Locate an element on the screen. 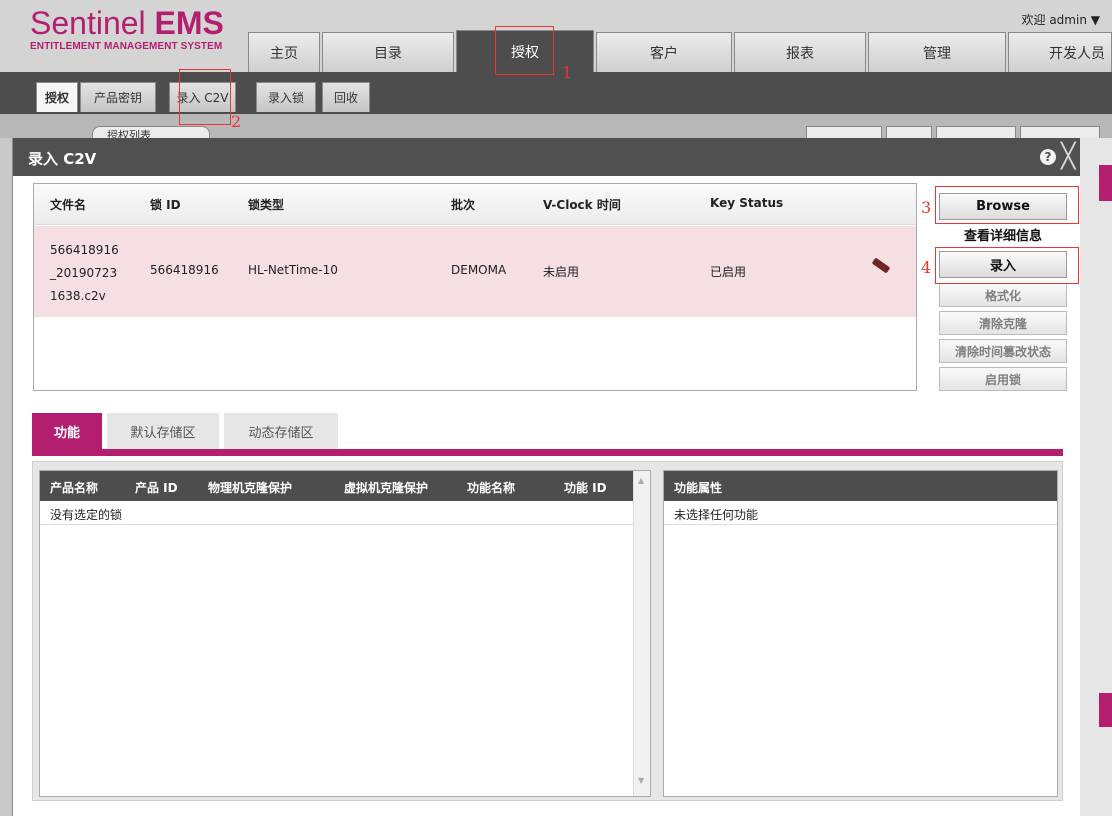 Image resolution: width=1112 pixels, height=816 pixels. tab-label: 主页 is located at coordinates (284, 53).